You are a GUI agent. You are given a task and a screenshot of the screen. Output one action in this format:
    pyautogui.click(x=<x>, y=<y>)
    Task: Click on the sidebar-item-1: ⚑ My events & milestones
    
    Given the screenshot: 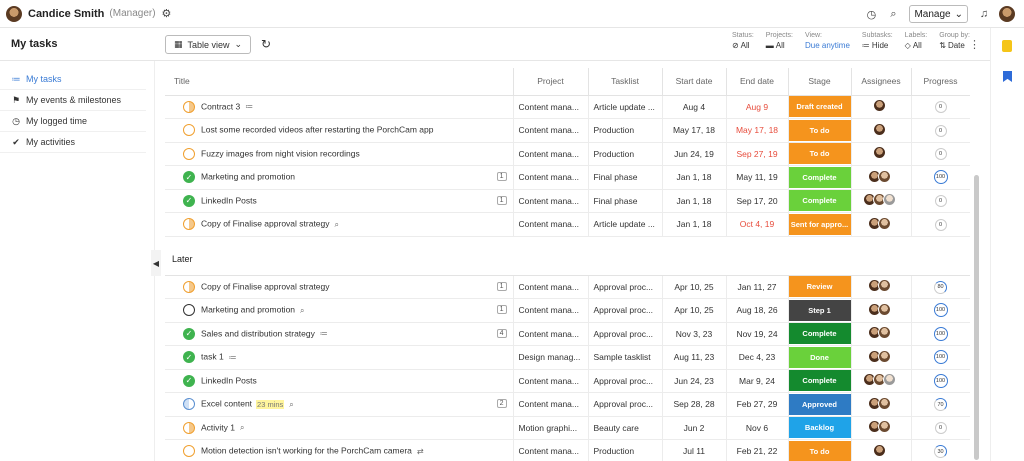 What is the action you would take?
    pyautogui.click(x=73, y=100)
    